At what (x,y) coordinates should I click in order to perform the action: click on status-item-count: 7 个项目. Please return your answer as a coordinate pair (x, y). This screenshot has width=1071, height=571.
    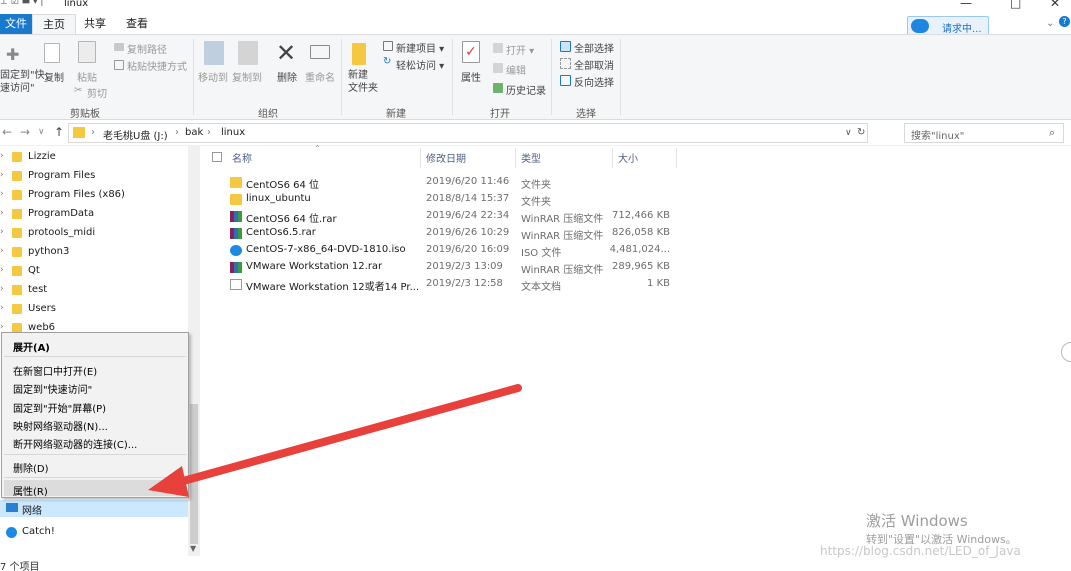
    Looking at the image, I should click on (20, 566).